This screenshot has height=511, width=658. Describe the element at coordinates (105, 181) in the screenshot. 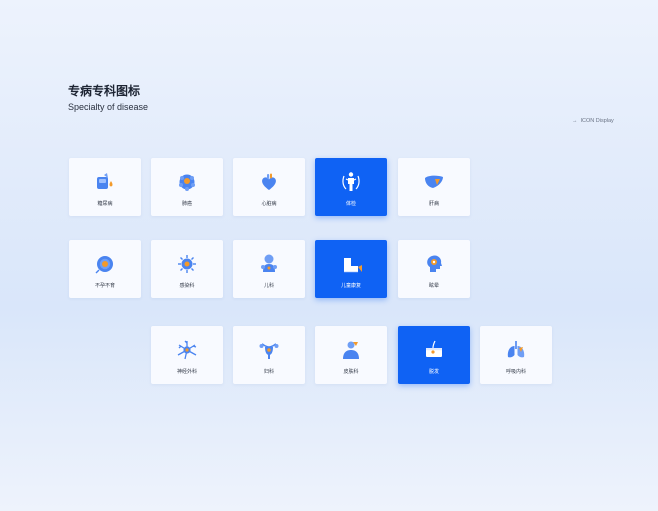

I see `diabetes-icon` at that location.